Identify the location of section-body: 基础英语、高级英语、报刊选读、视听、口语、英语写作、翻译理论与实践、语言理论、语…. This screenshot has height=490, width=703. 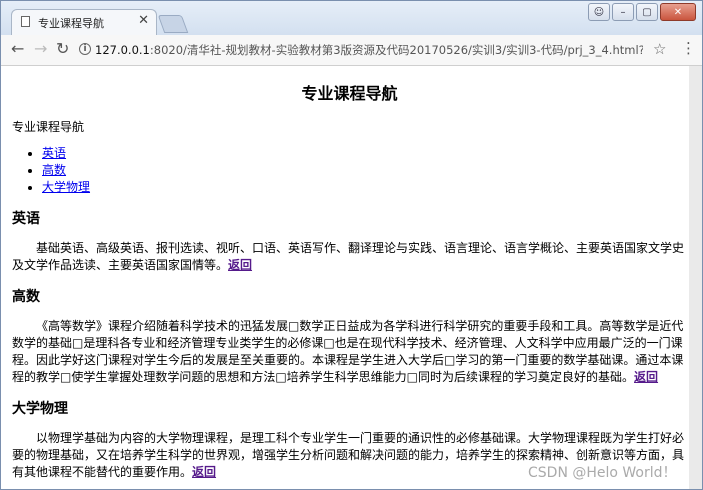
(348, 256).